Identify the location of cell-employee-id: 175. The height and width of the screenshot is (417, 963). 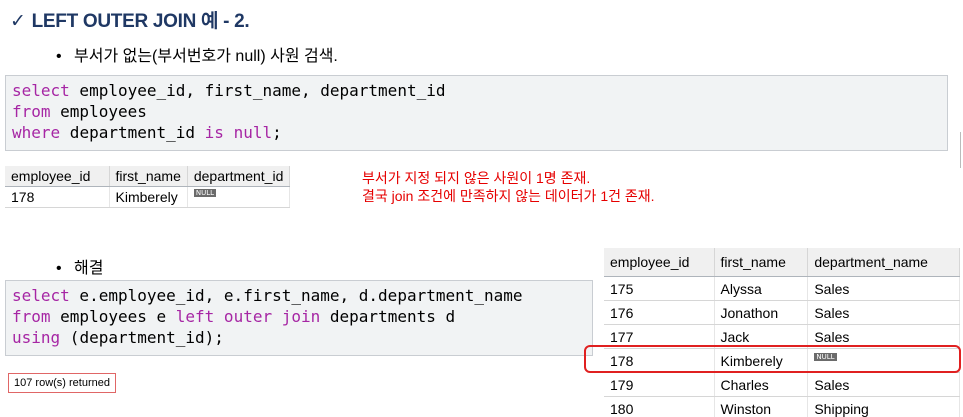
(659, 288).